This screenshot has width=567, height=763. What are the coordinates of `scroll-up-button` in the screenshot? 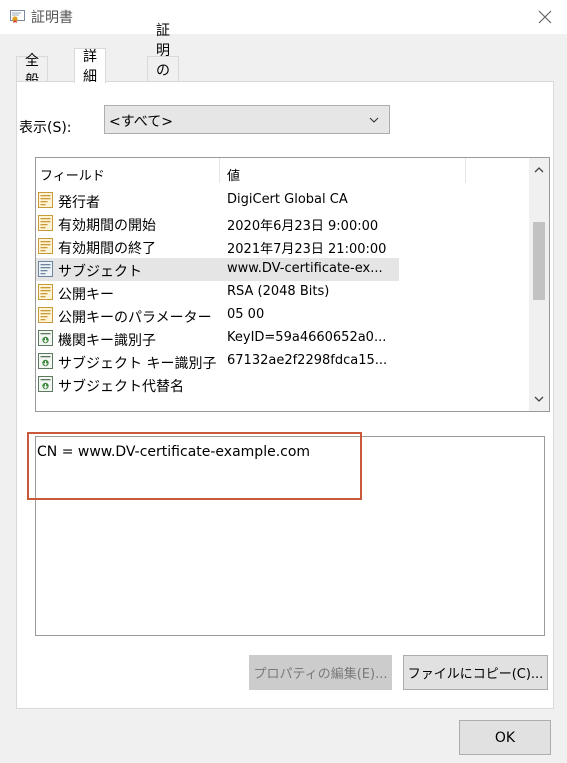 It's located at (539, 170).